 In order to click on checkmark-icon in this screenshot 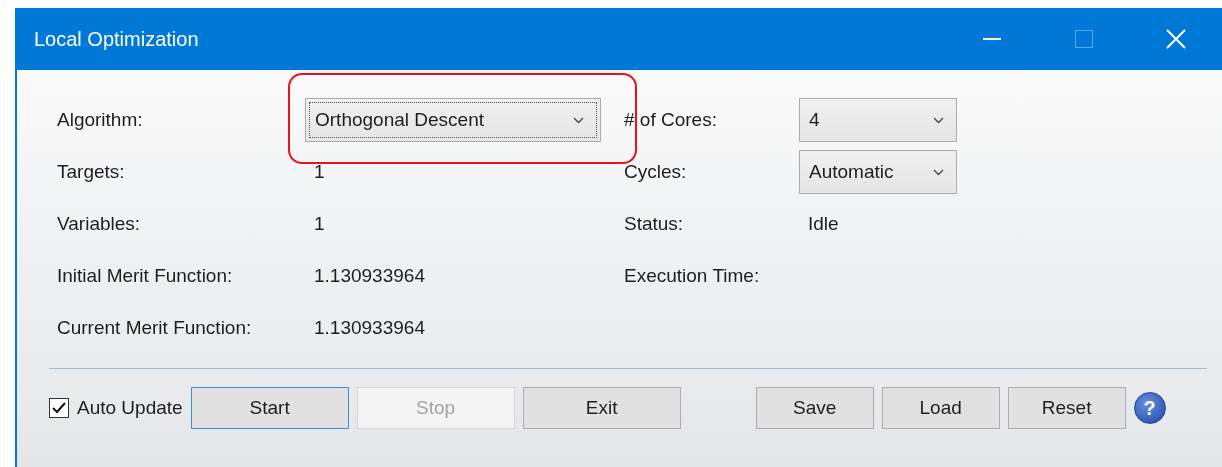, I will do `click(59, 408)`.